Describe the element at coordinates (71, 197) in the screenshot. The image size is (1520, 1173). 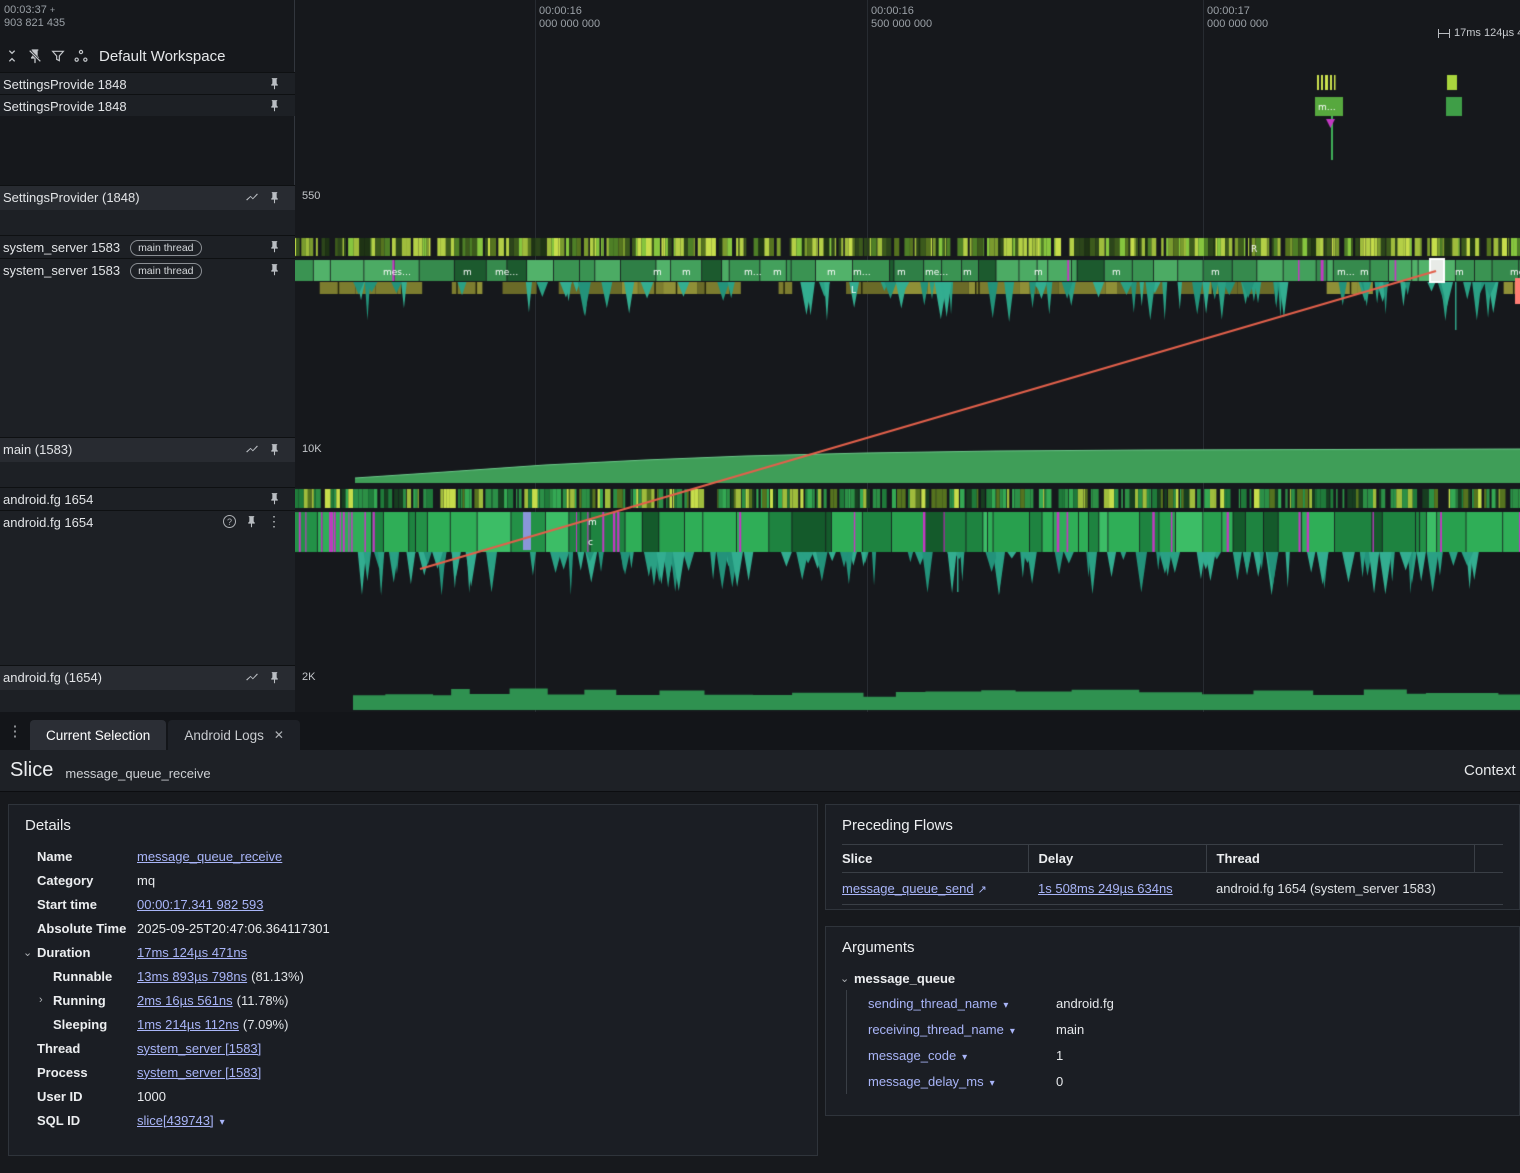
I see `track-name: SettingsProvider (1848)` at that location.